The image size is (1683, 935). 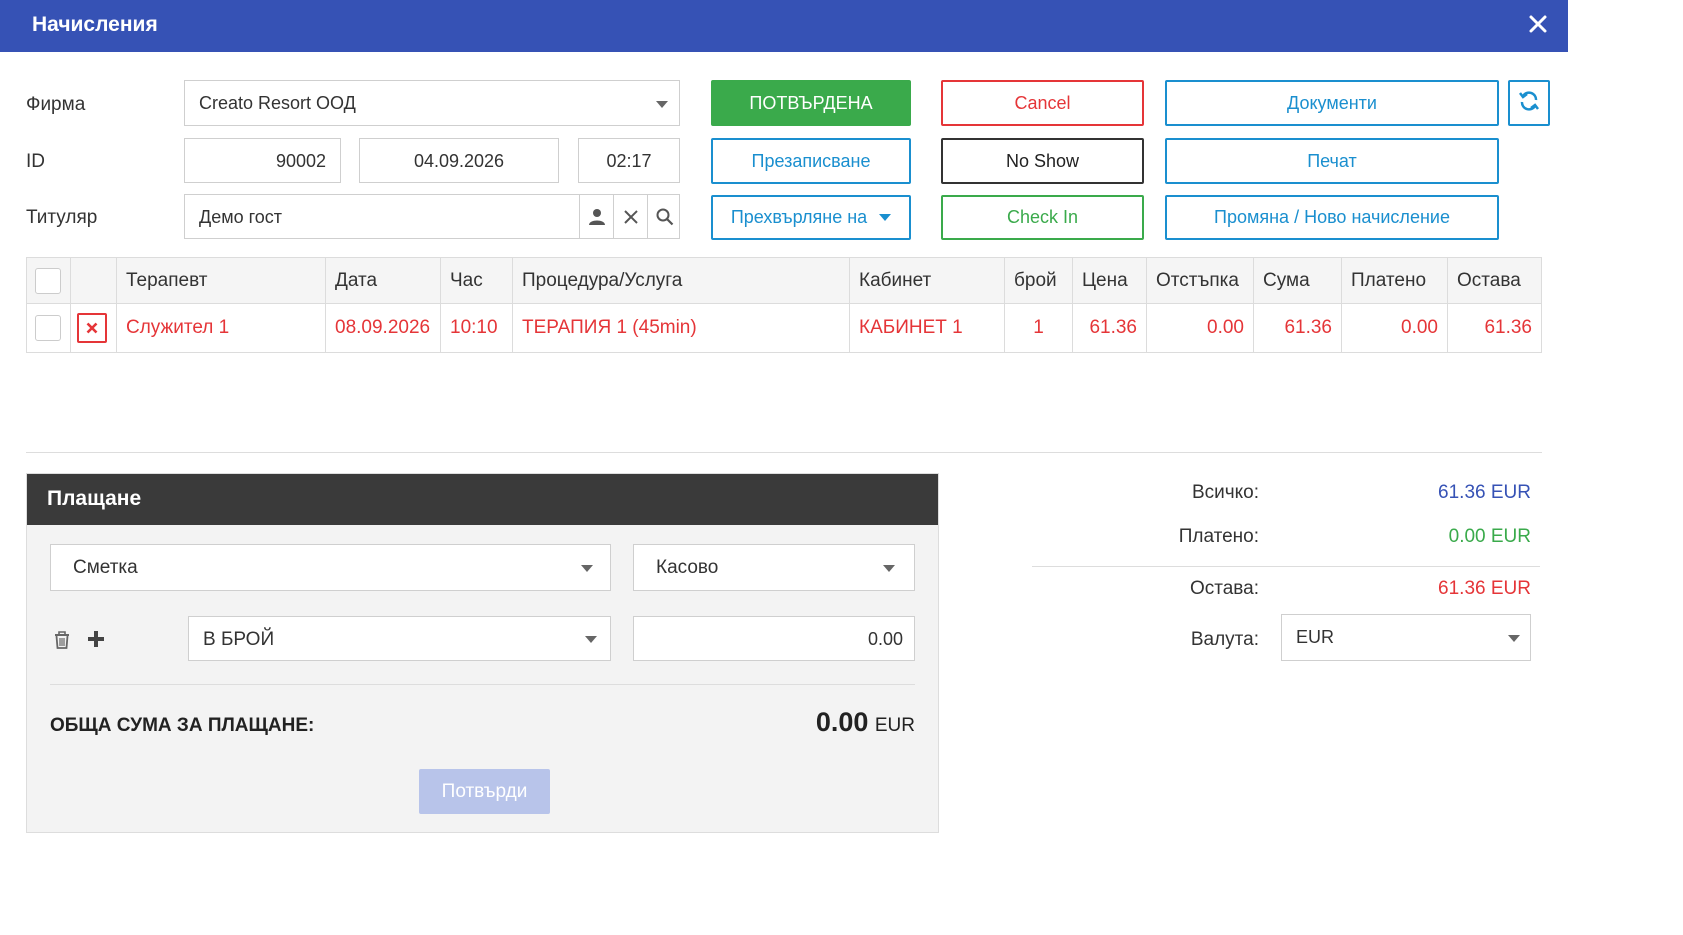 I want to click on header-actions, so click(x=93, y=280).